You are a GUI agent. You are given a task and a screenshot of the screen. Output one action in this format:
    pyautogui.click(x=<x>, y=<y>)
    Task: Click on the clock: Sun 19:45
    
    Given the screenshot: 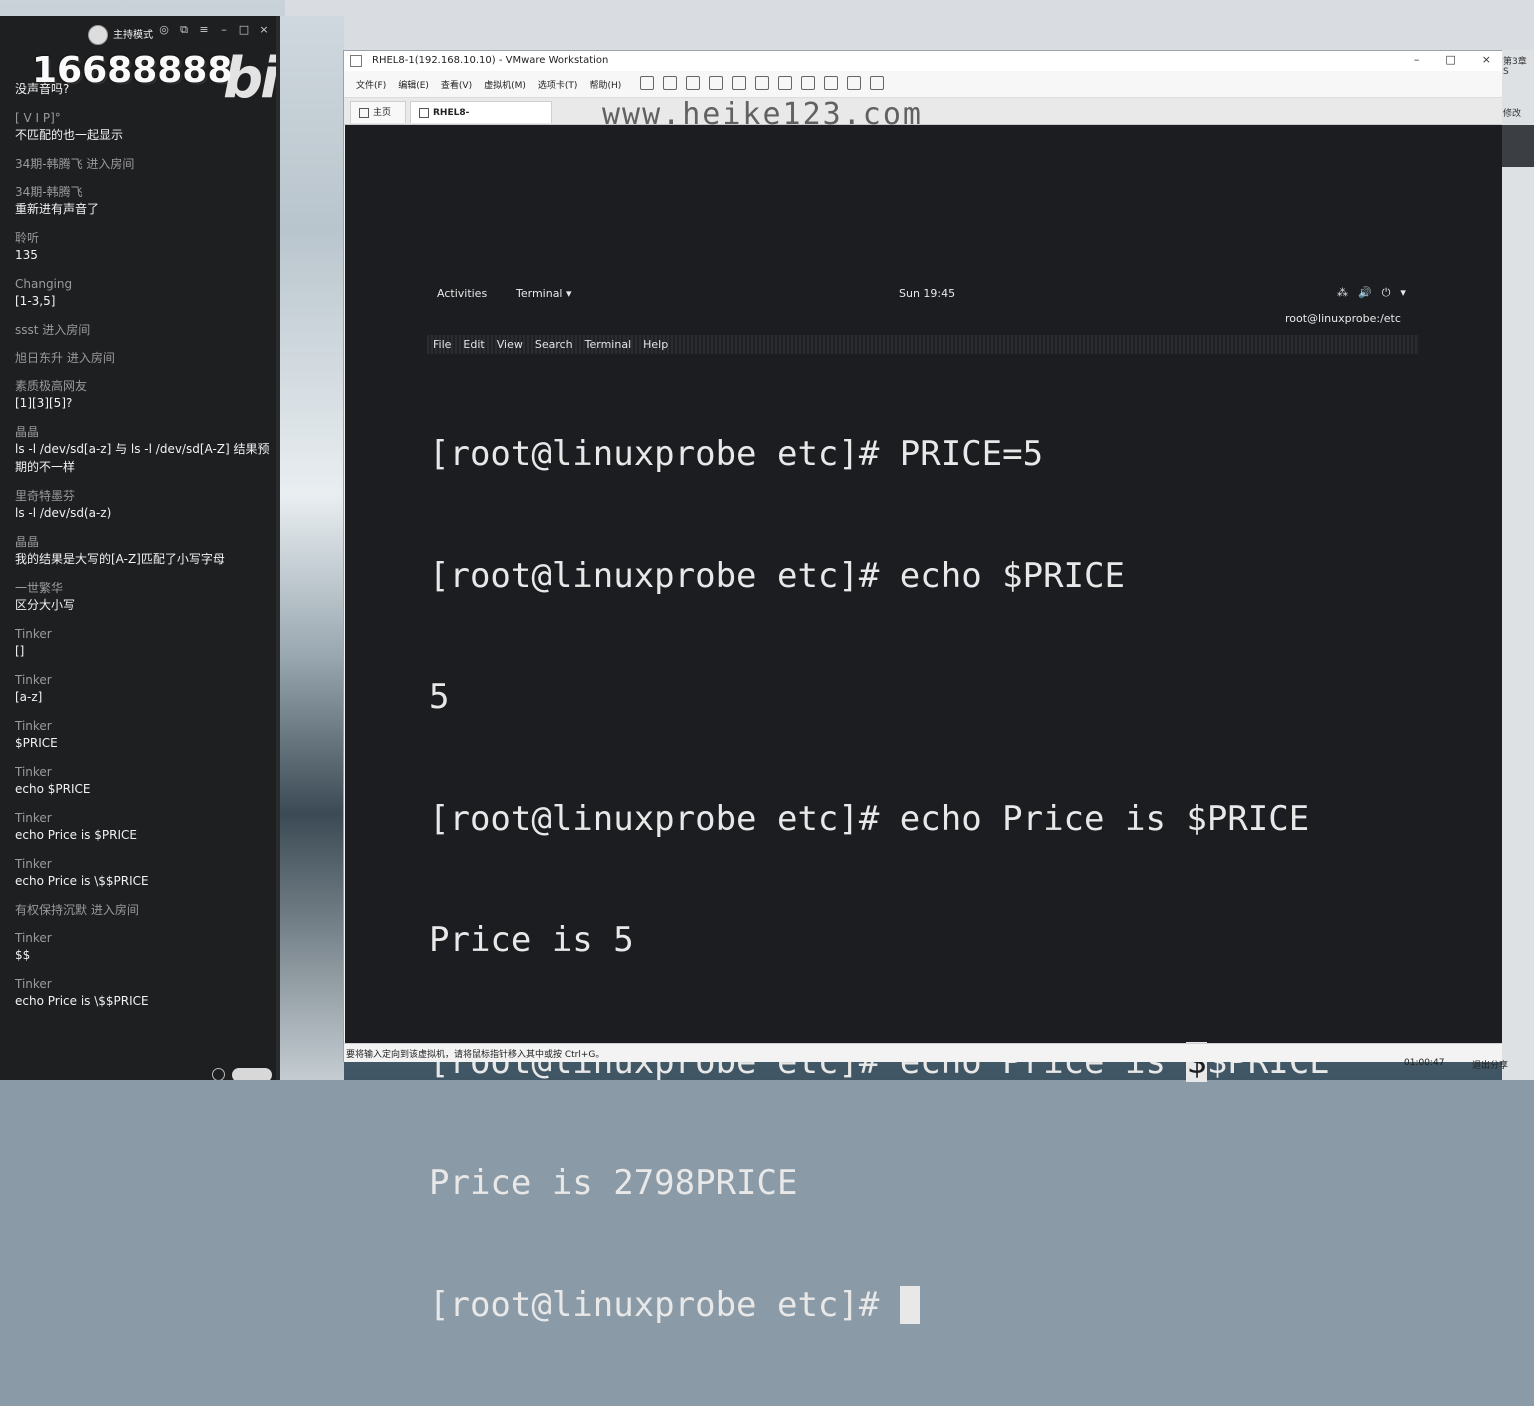 What is the action you would take?
    pyautogui.click(x=927, y=293)
    